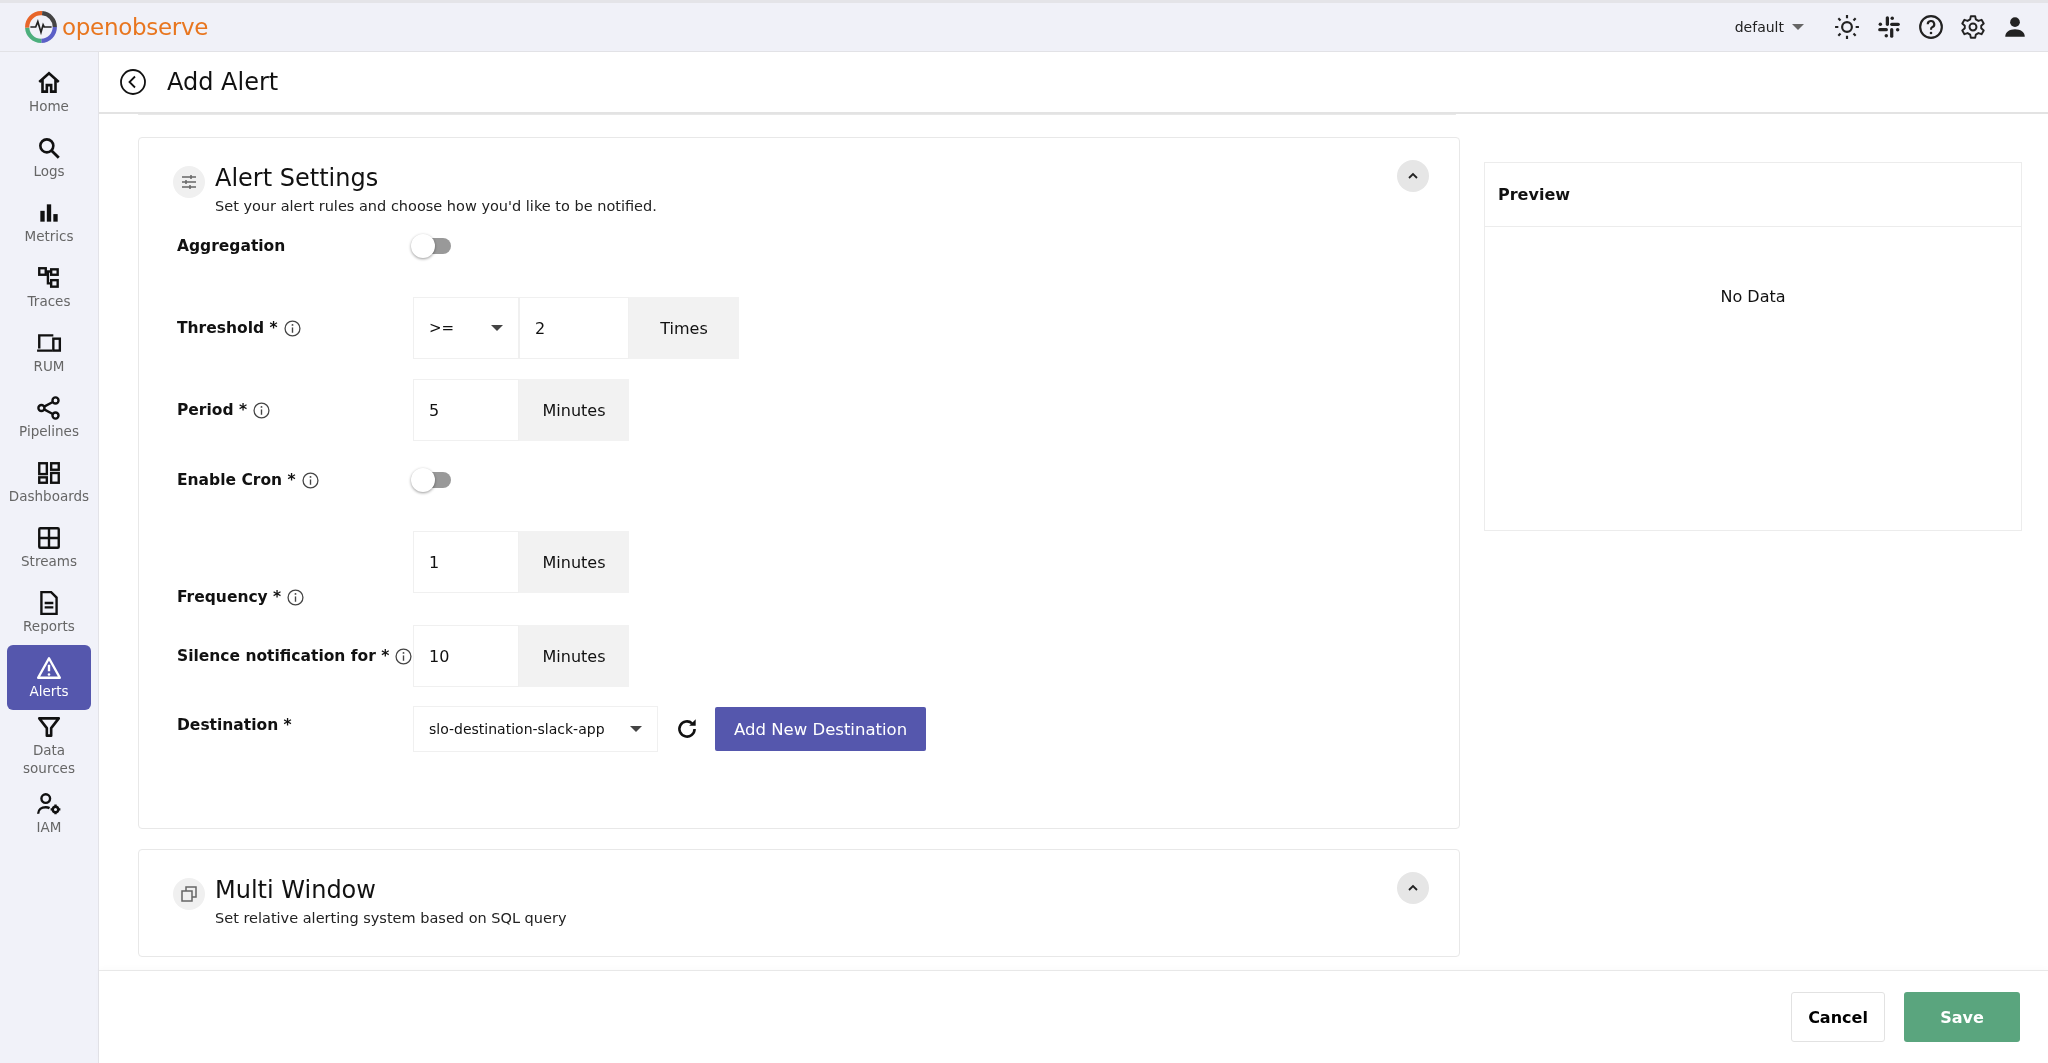  Describe the element at coordinates (189, 894) in the screenshot. I see `windows-icon` at that location.